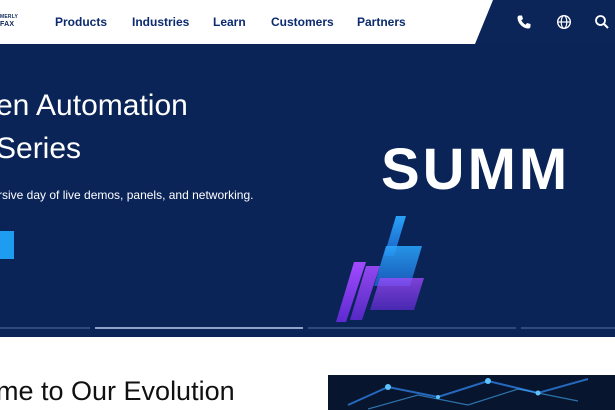  I want to click on hero-cta-button, so click(7, 245).